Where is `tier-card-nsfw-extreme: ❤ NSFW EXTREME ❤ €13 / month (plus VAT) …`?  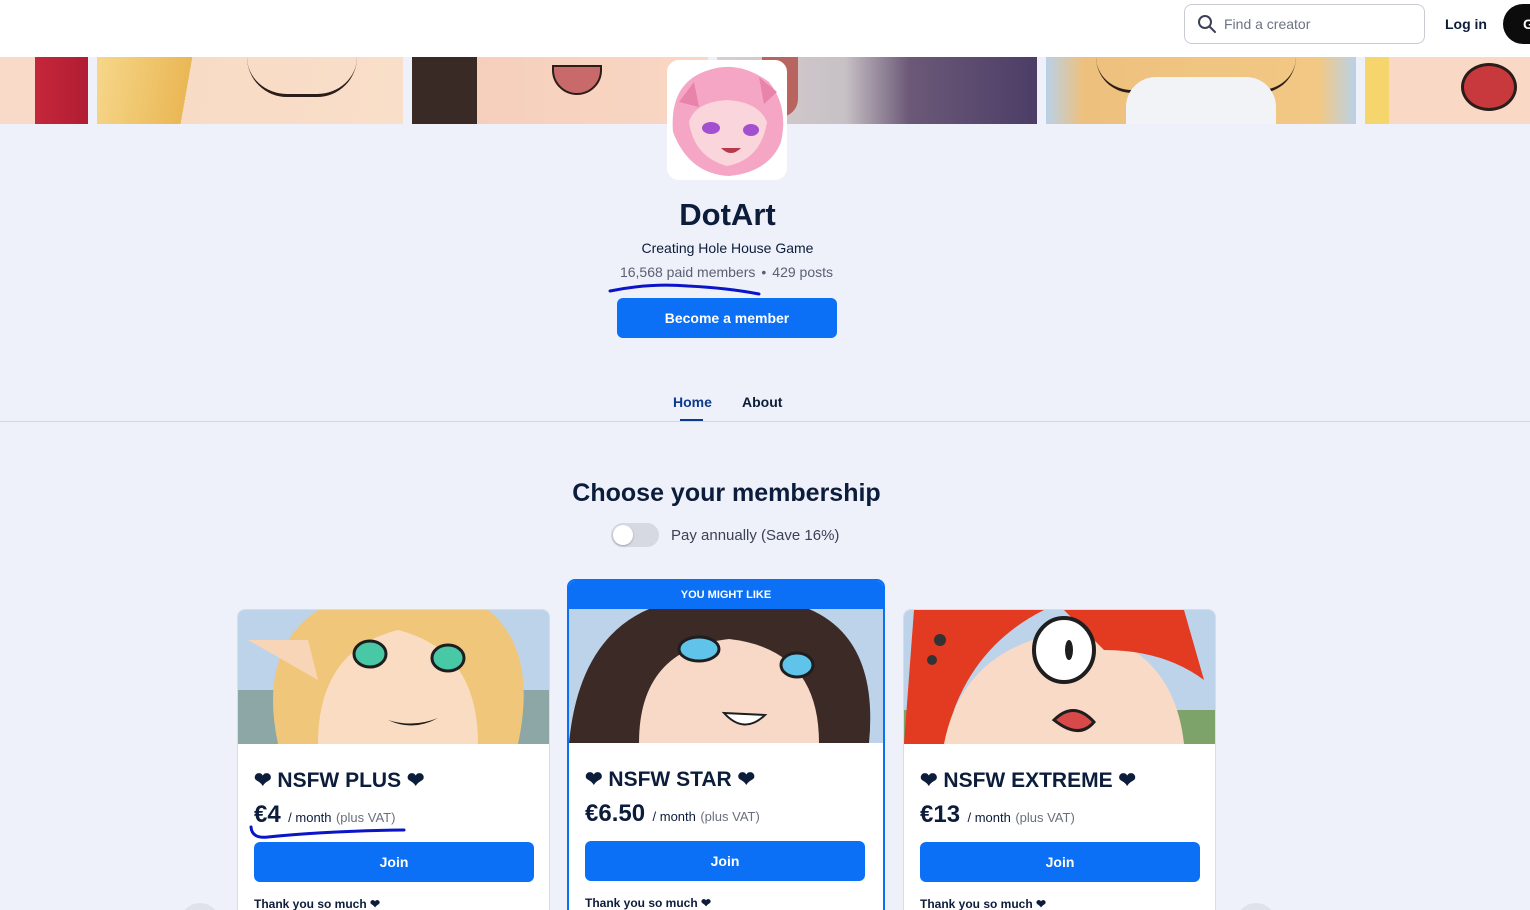 tier-card-nsfw-extreme: ❤ NSFW EXTREME ❤ €13 / month (plus VAT) … is located at coordinates (1059, 759).